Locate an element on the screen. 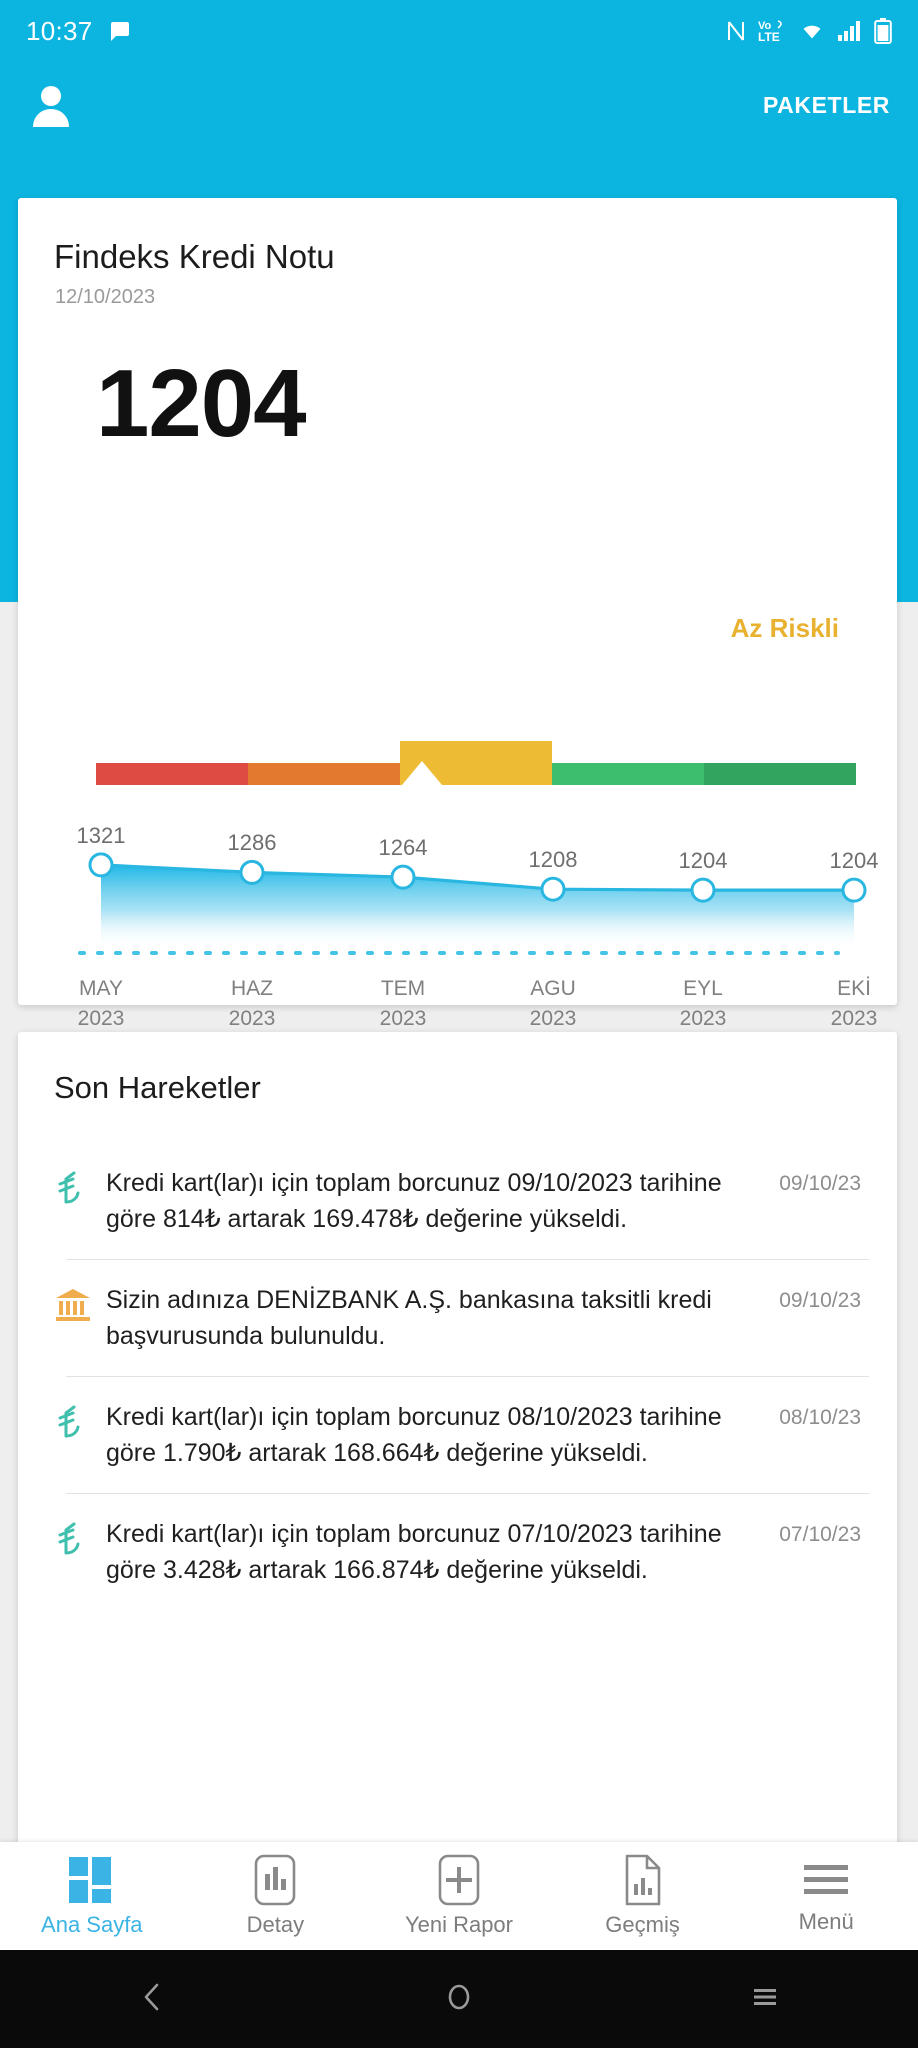  risk-segment-riskli is located at coordinates (324, 774).